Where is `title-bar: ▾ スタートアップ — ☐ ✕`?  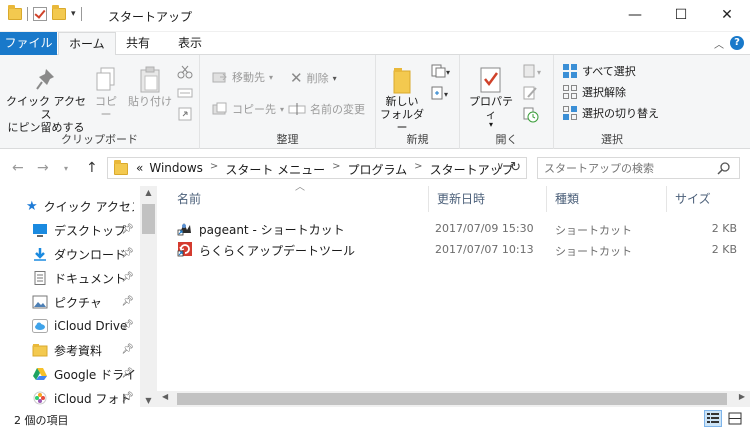
title-bar: ▾ スタートアップ — ☐ ✕ is located at coordinates (375, 16).